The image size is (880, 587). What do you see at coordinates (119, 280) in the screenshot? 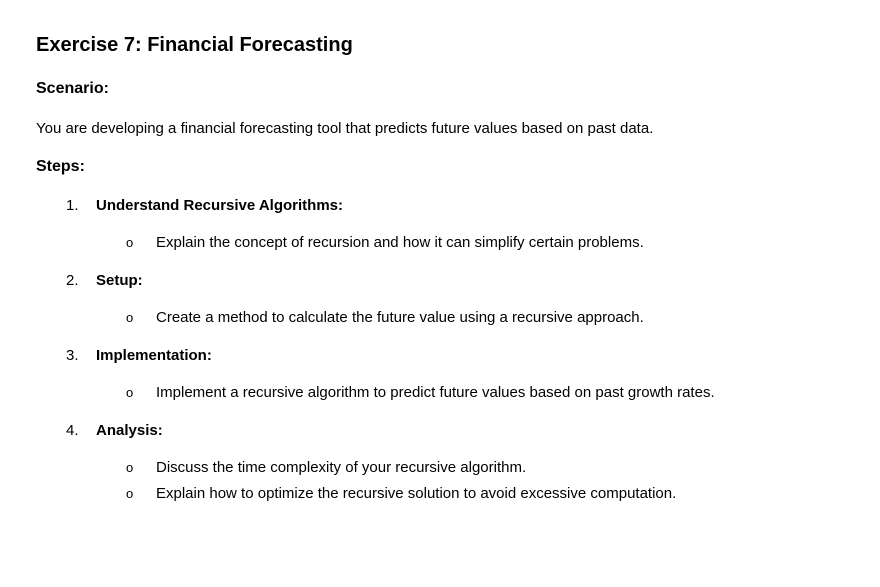
I see `step-label: Setup:` at bounding box center [119, 280].